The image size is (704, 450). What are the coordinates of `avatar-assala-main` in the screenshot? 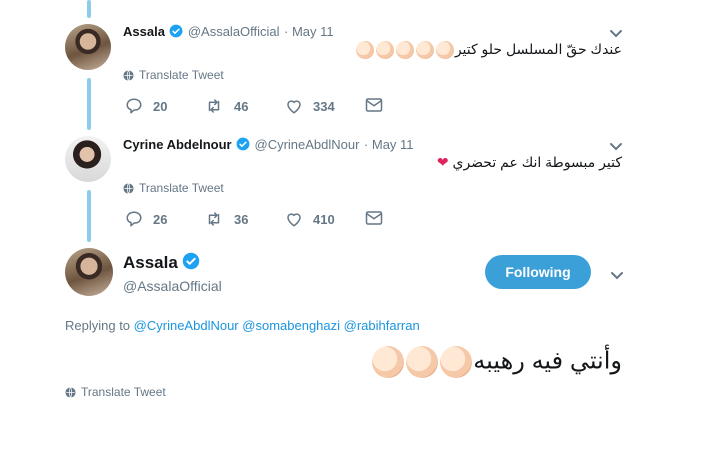 It's located at (89, 272).